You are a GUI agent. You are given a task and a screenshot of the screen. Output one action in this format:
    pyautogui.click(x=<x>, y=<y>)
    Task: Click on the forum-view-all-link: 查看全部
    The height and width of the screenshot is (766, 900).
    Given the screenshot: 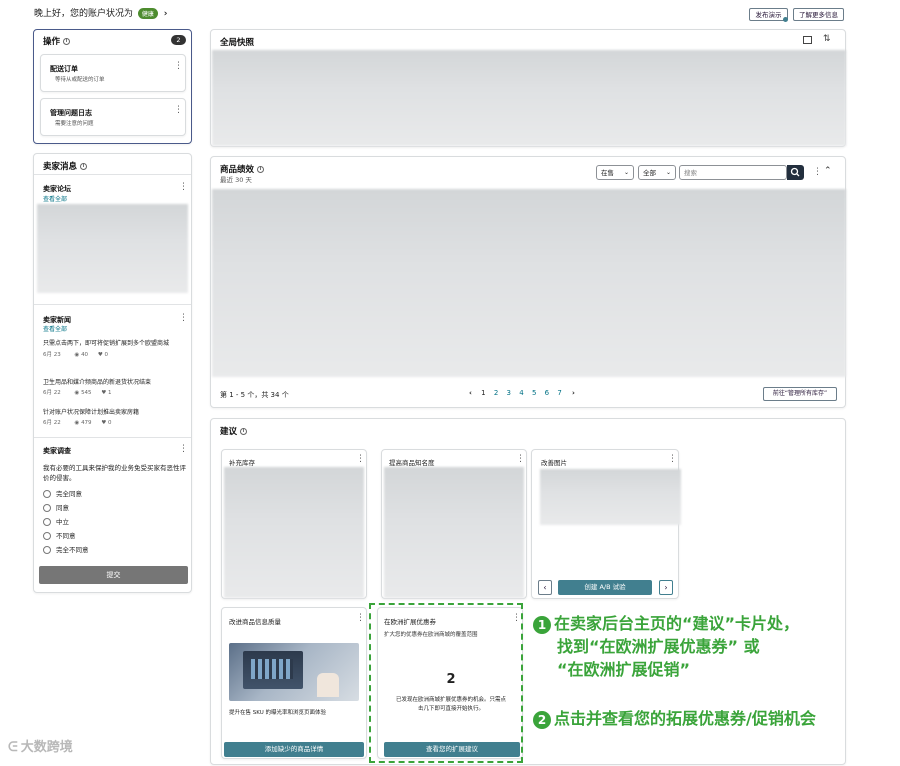 What is the action you would take?
    pyautogui.click(x=55, y=198)
    